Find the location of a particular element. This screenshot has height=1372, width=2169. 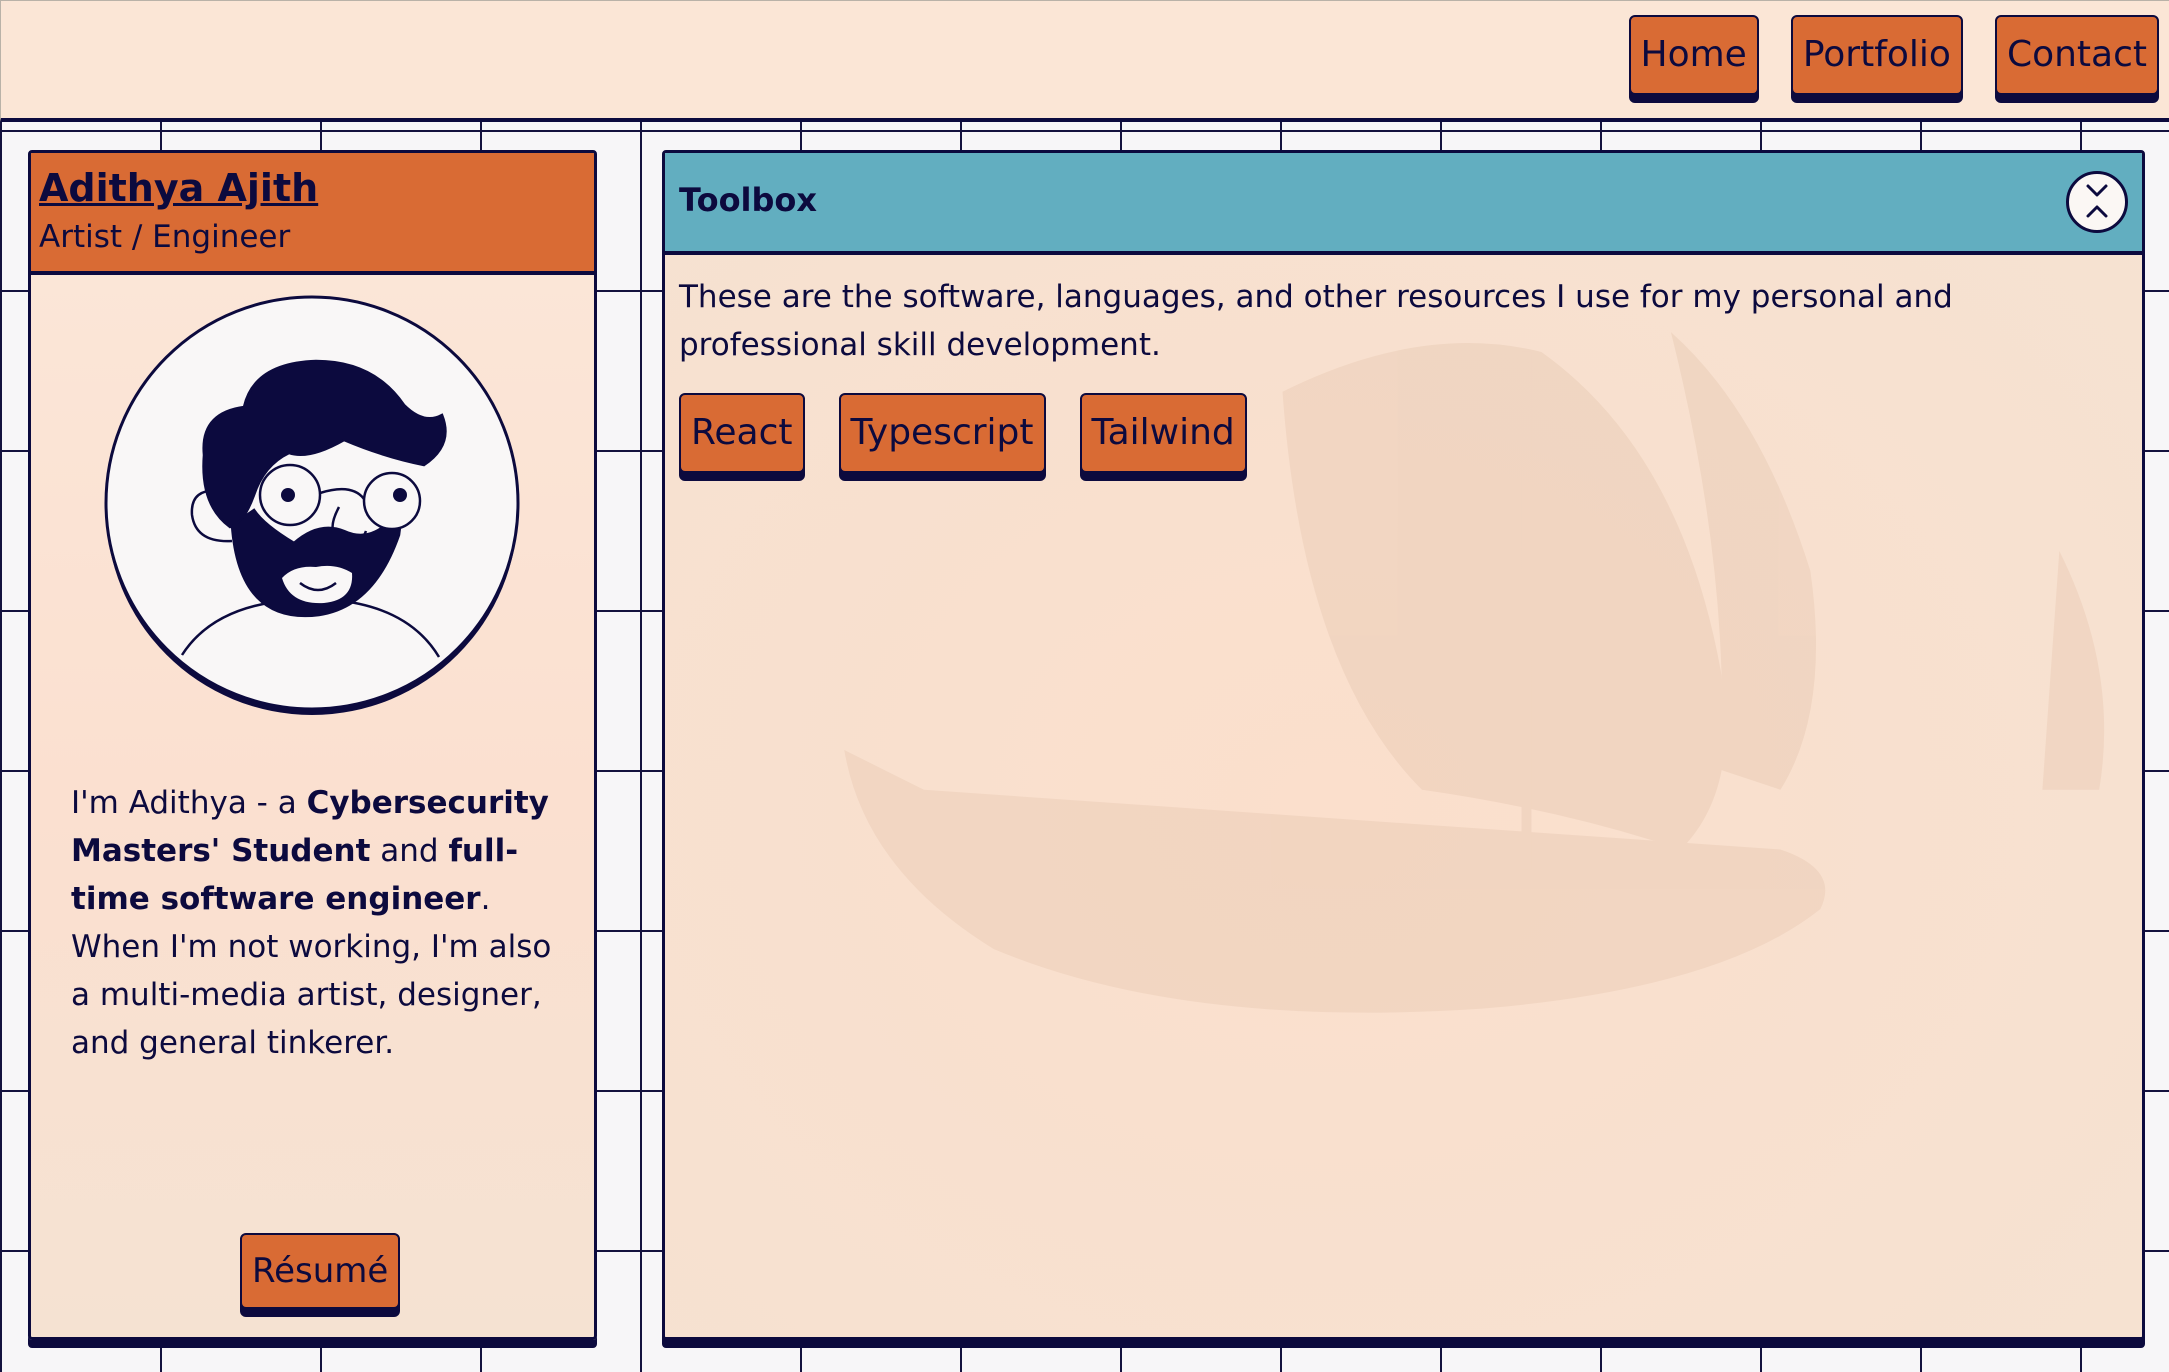

nav-portfolio-button: Portfolio is located at coordinates (1876, 55).